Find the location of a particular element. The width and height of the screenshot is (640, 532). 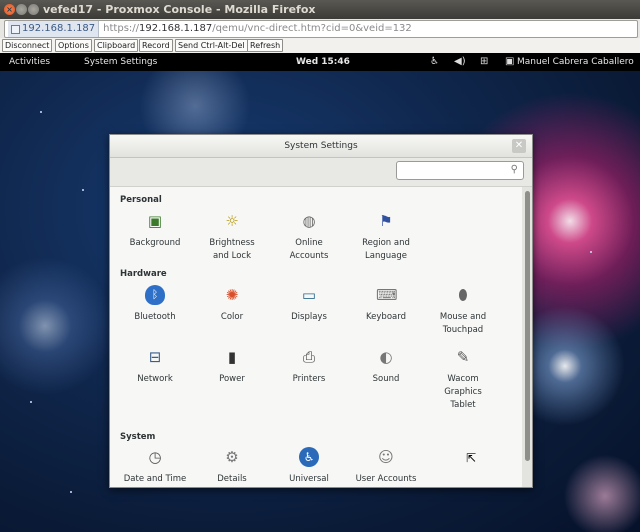

item-mouse-and-touchpad: ⬮ Mouse and Touchpad is located at coordinates (463, 311).